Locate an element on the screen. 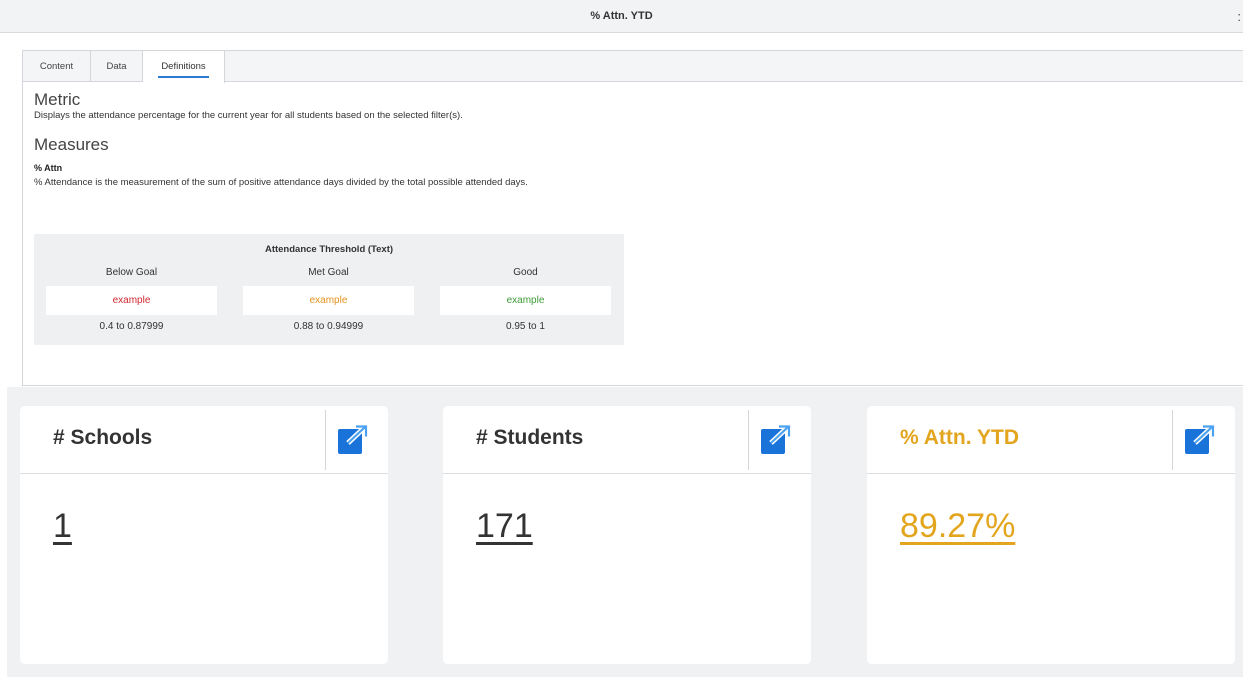 This screenshot has height=677, width=1243. card-value: 1 is located at coordinates (62, 526).